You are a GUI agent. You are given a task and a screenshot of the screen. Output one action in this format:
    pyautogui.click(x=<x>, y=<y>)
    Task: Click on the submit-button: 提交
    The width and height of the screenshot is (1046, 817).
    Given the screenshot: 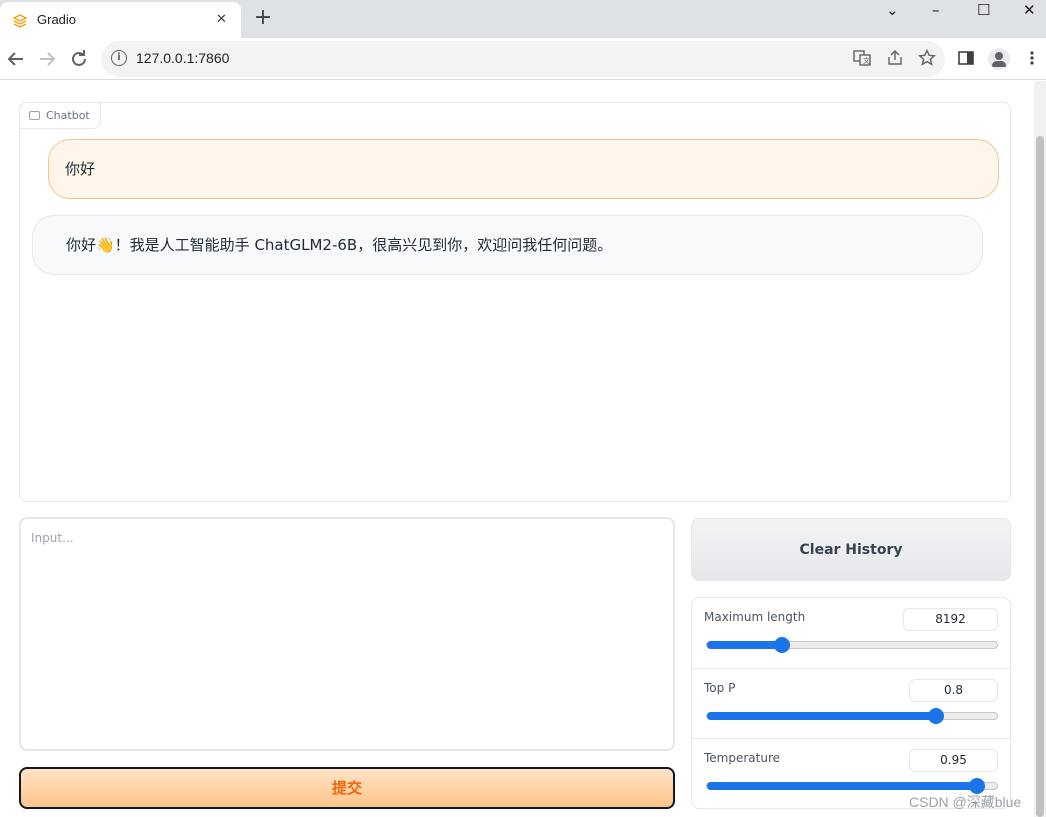 What is the action you would take?
    pyautogui.click(x=347, y=788)
    